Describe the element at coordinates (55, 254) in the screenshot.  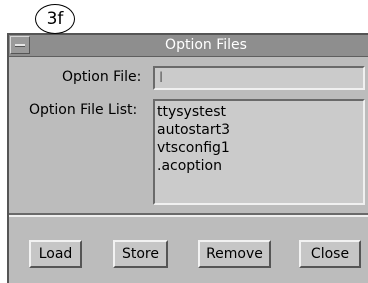
I see `load-button: Load` at that location.